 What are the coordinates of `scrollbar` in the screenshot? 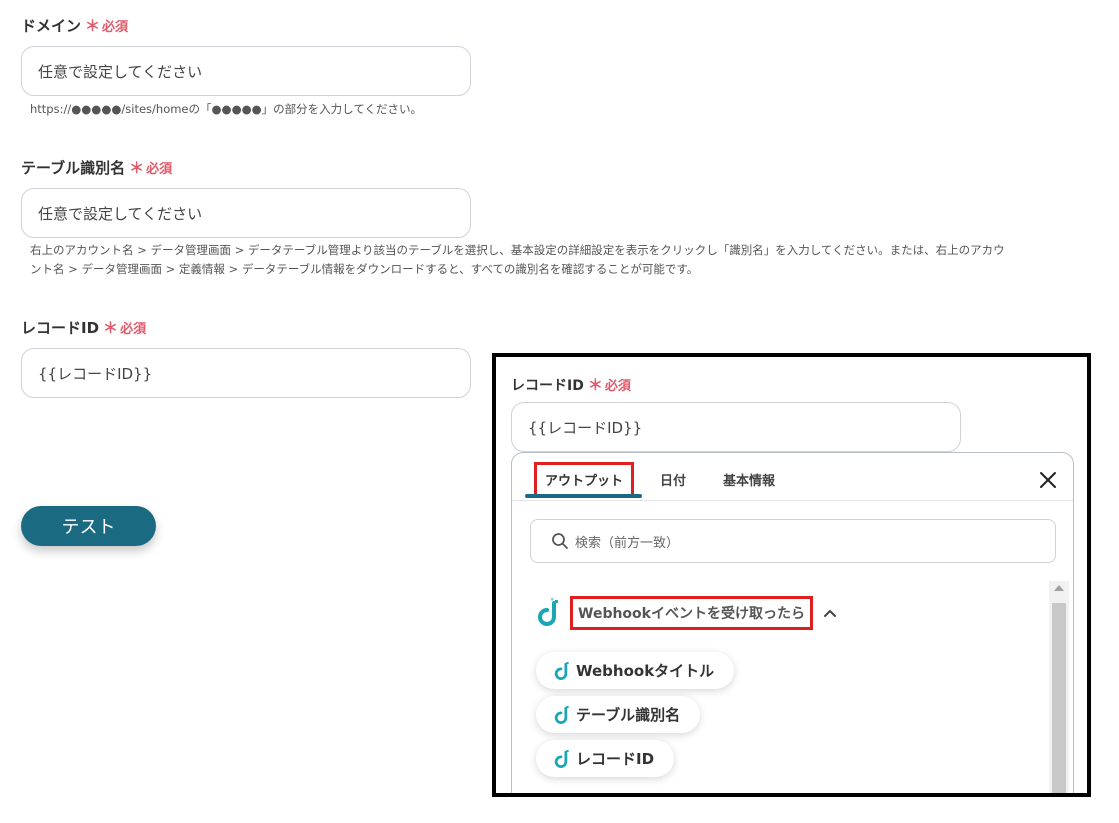 It's located at (1059, 687).